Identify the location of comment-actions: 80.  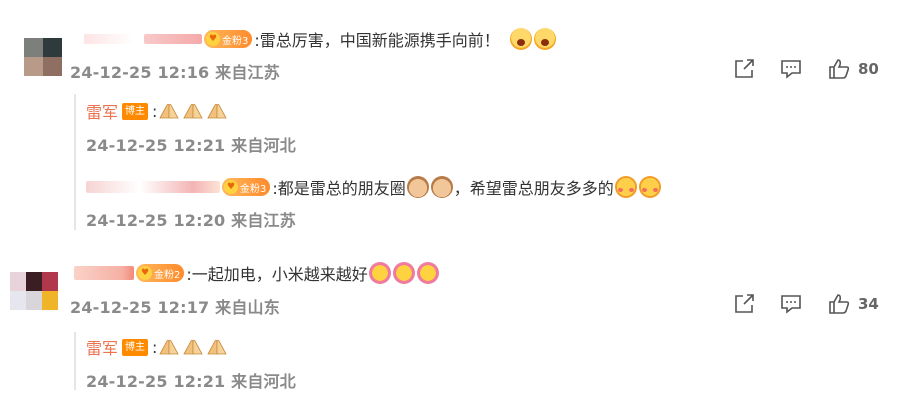
(806, 69).